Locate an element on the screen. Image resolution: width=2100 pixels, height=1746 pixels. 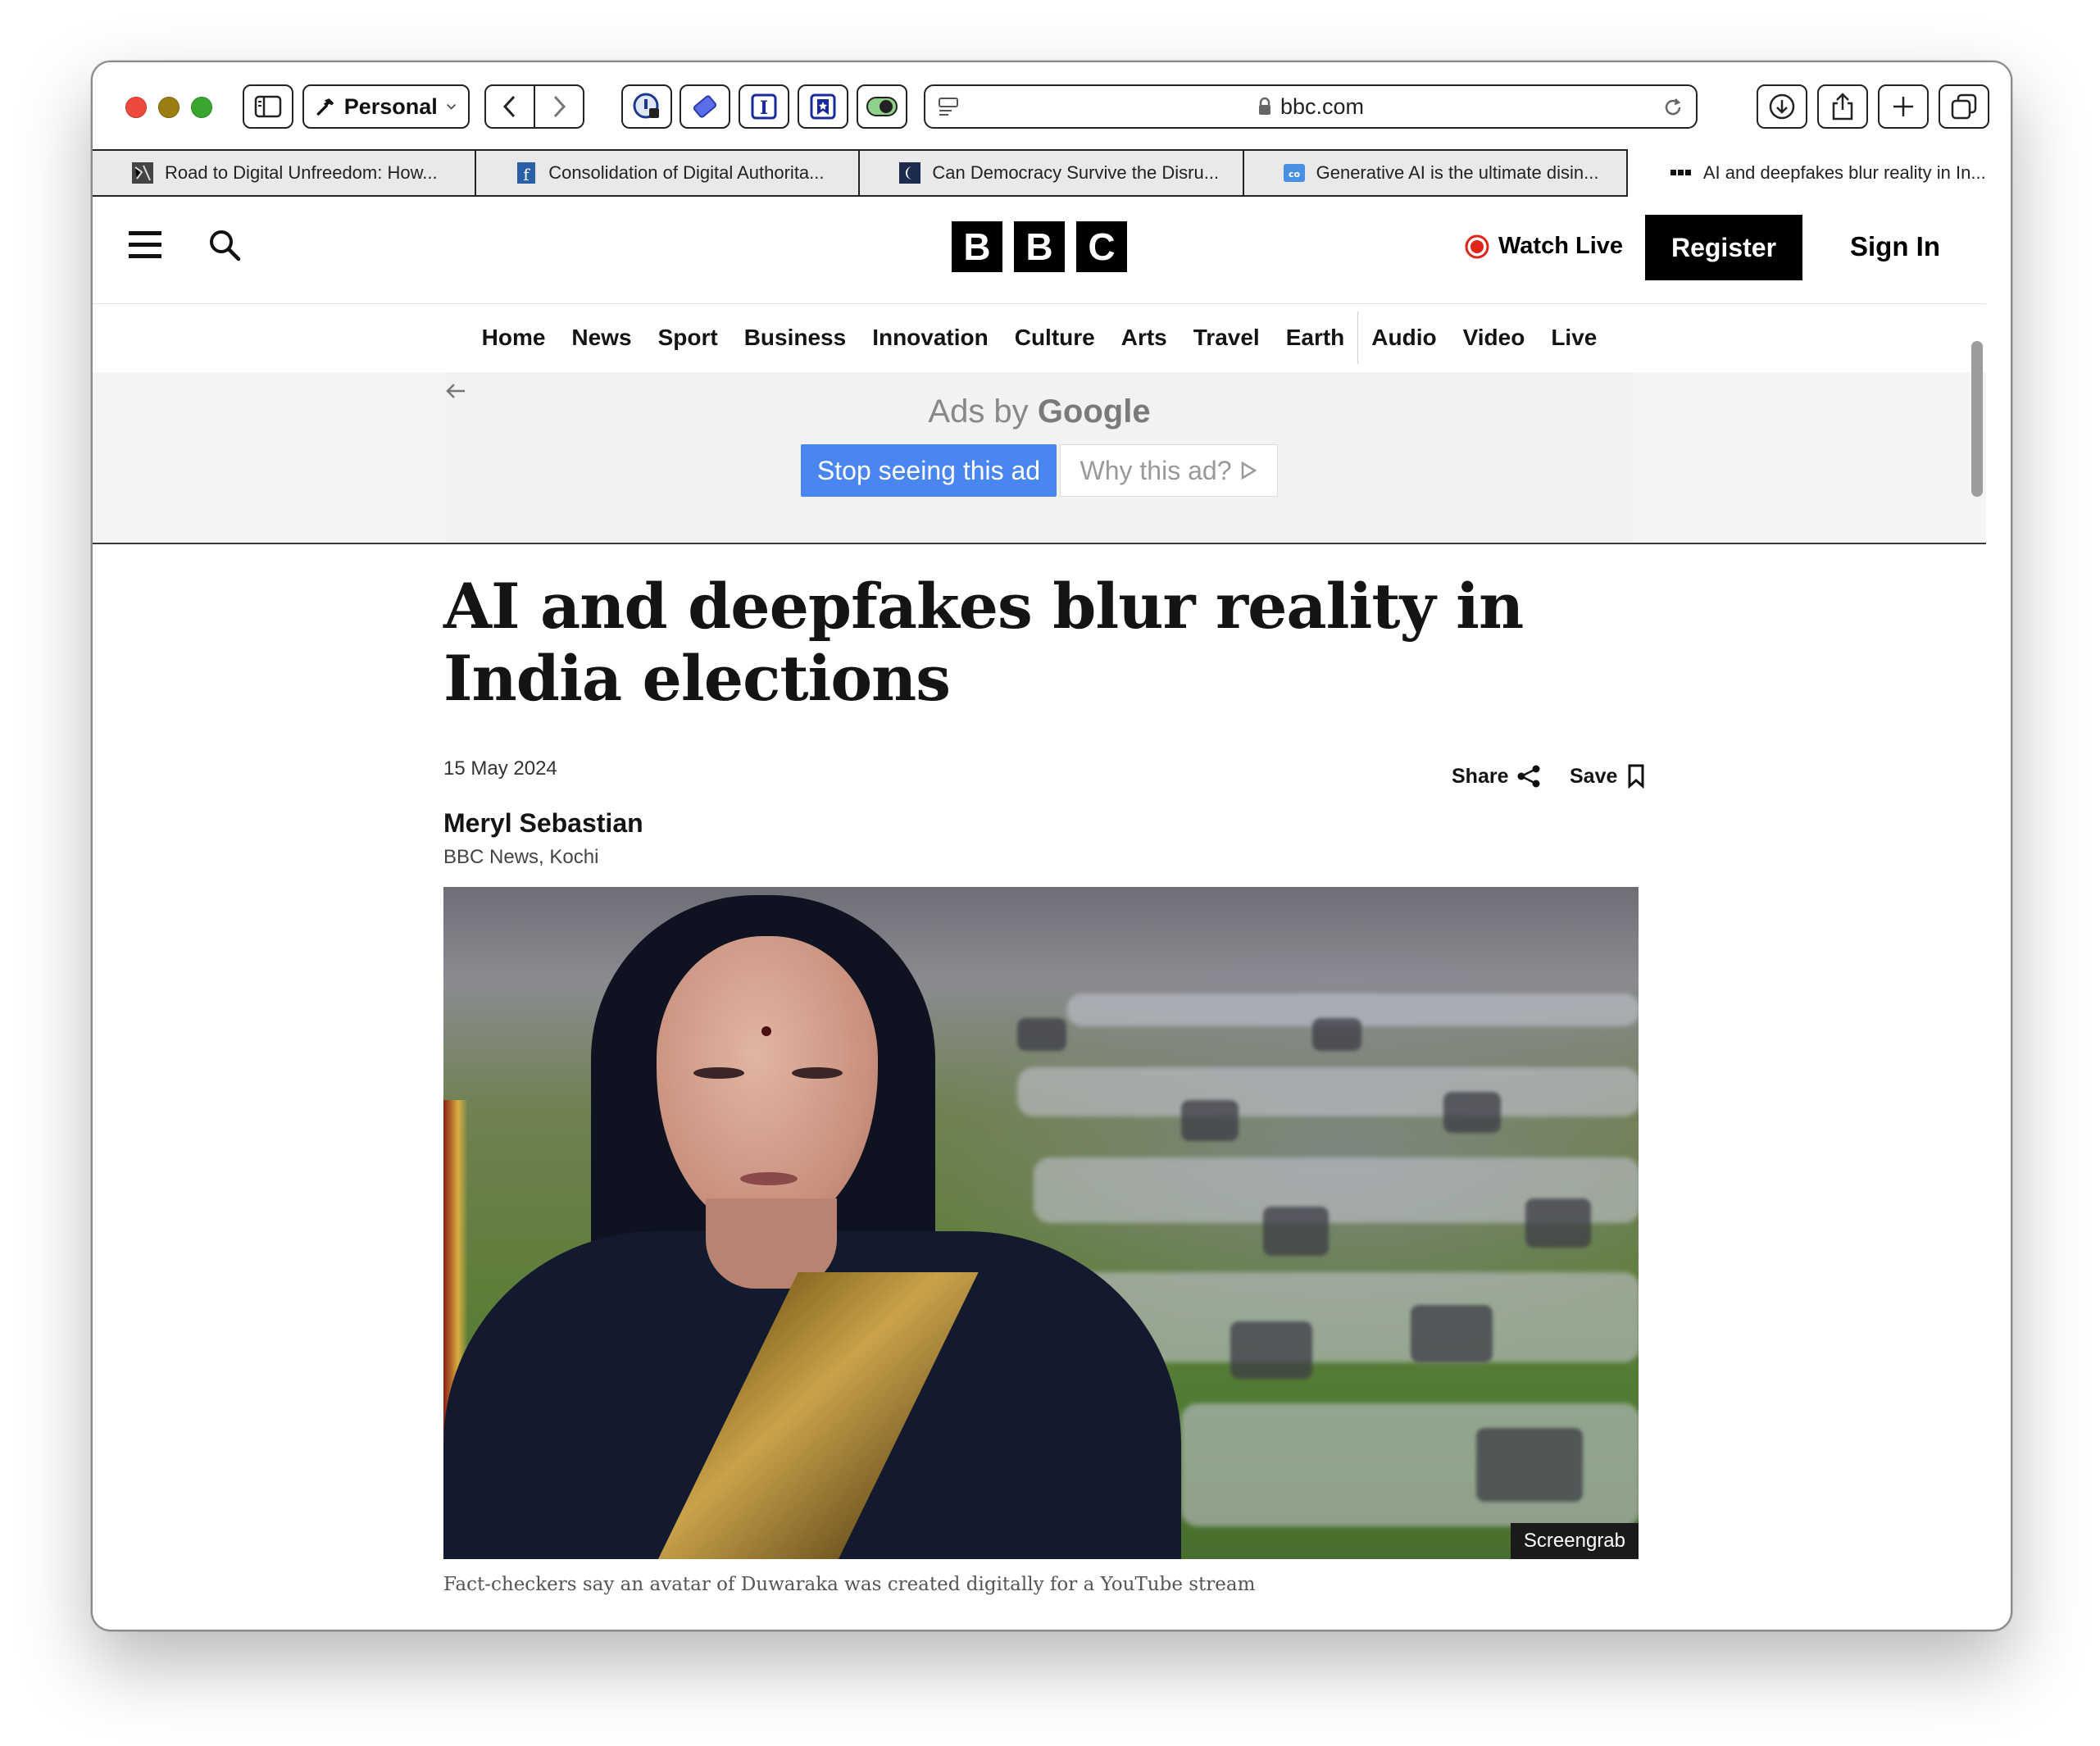
hammer-icon is located at coordinates (325, 107).